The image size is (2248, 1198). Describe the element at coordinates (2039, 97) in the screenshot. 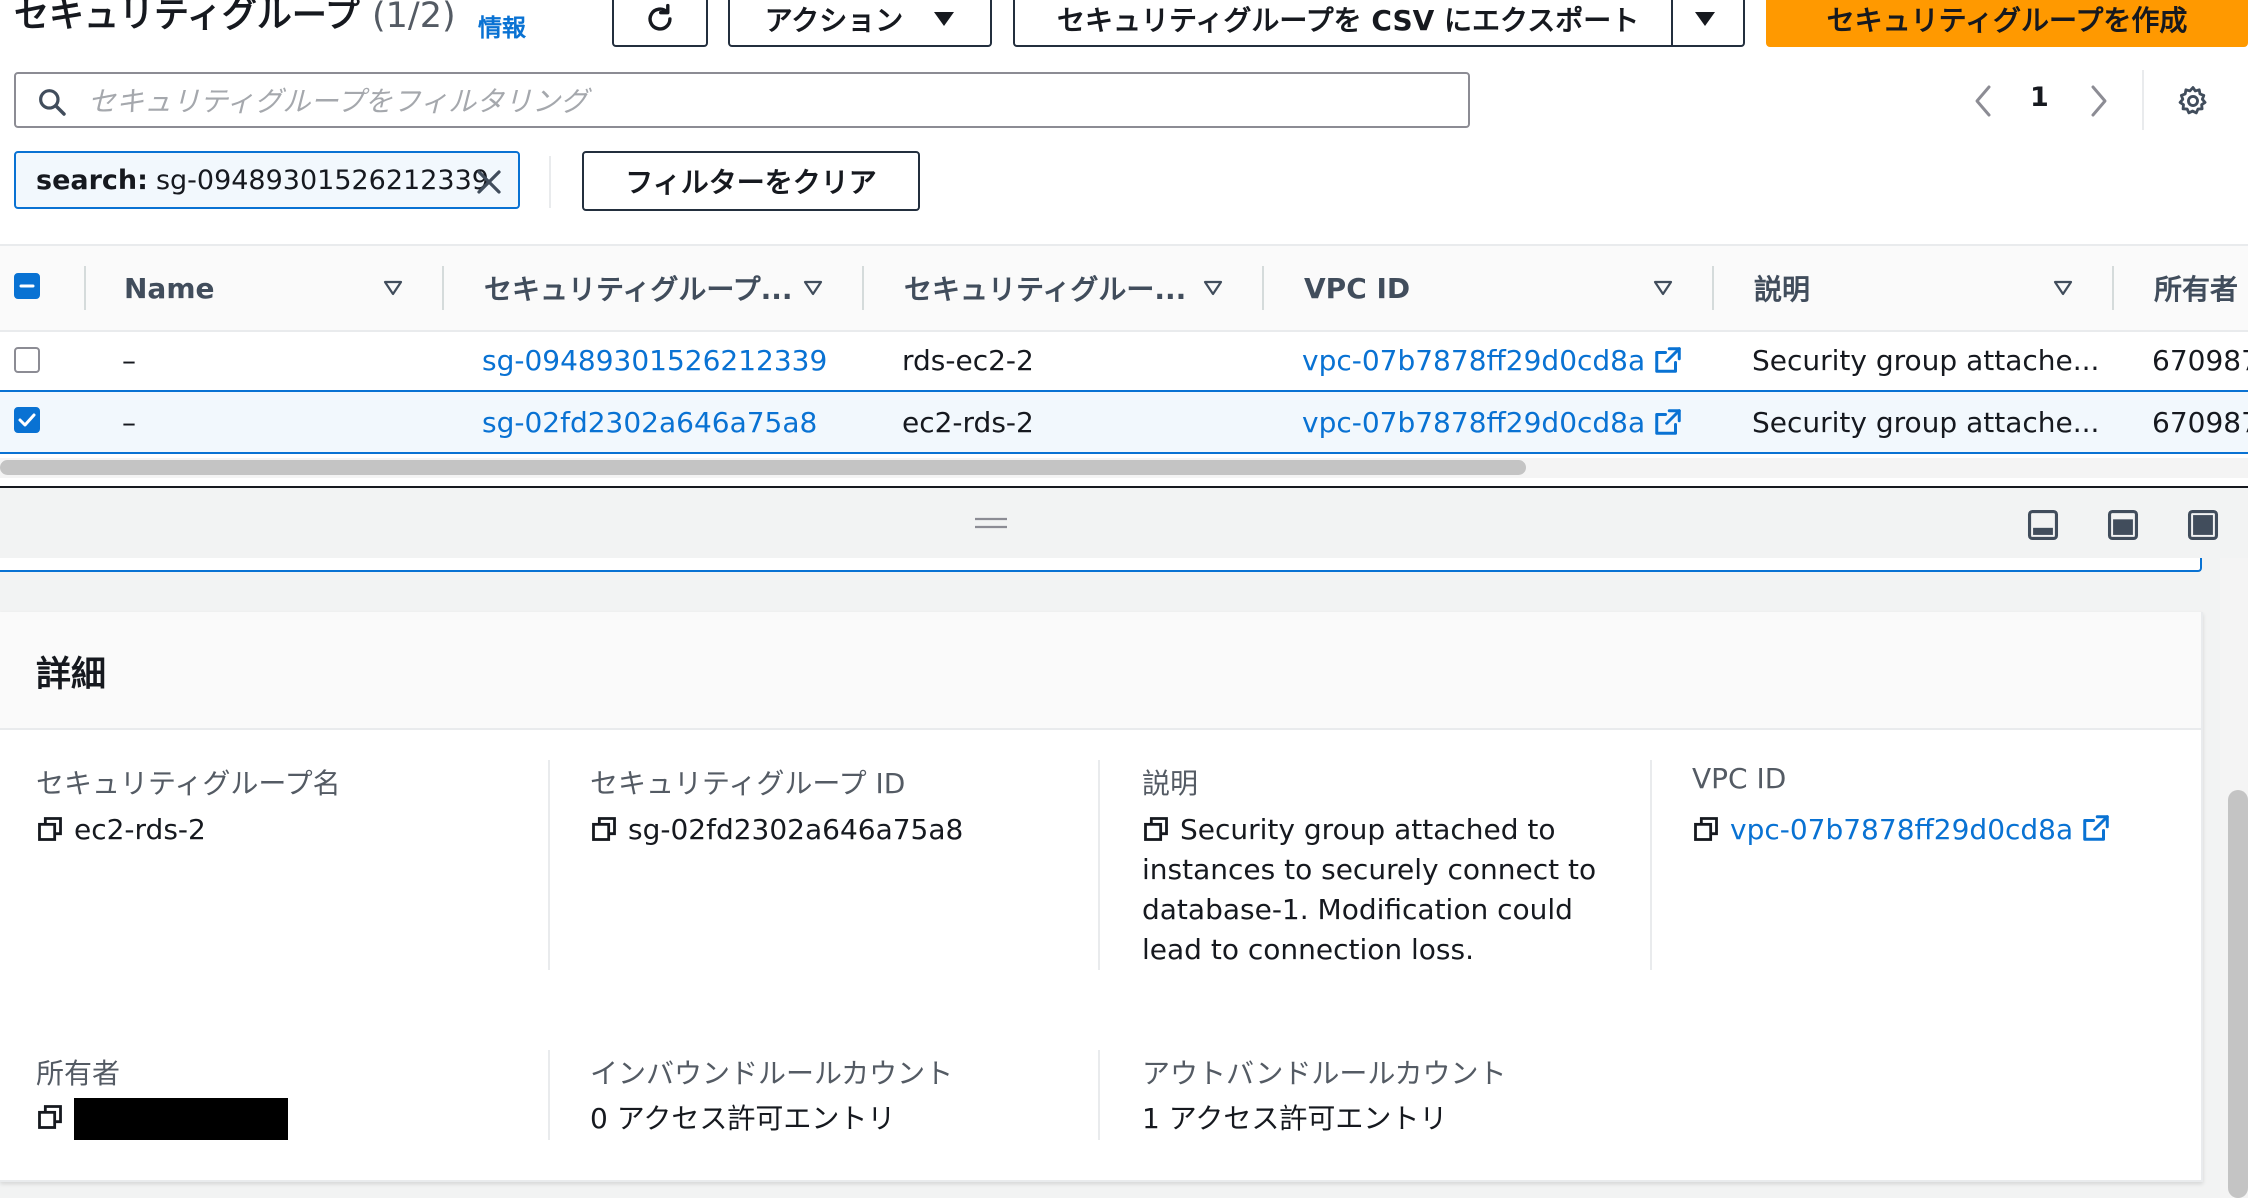

I see `current-page-number: 1` at that location.